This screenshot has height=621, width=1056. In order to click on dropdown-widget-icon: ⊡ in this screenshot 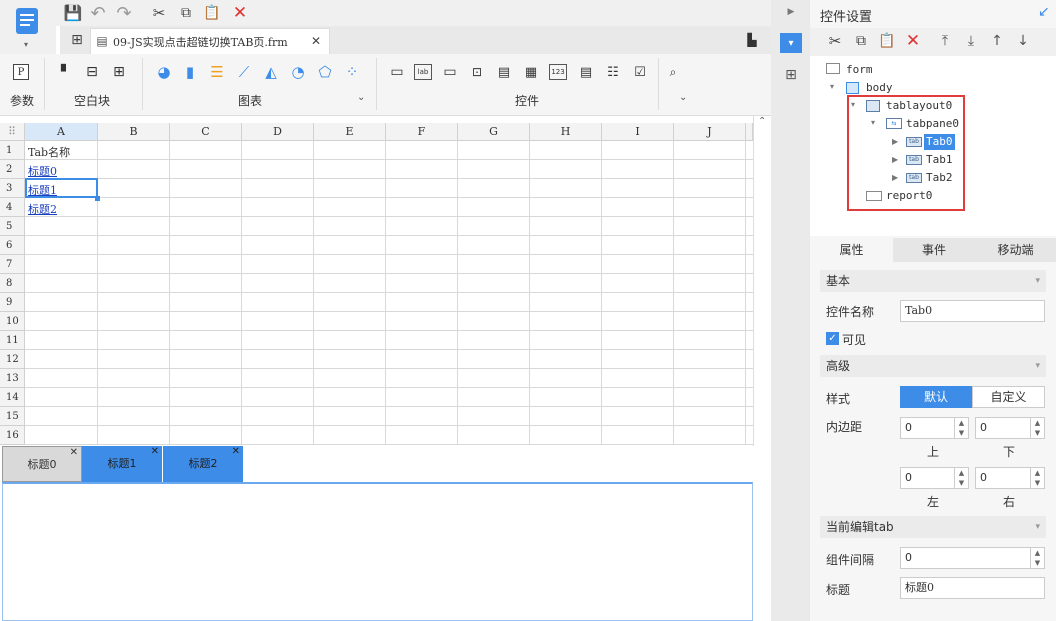, I will do `click(477, 72)`.